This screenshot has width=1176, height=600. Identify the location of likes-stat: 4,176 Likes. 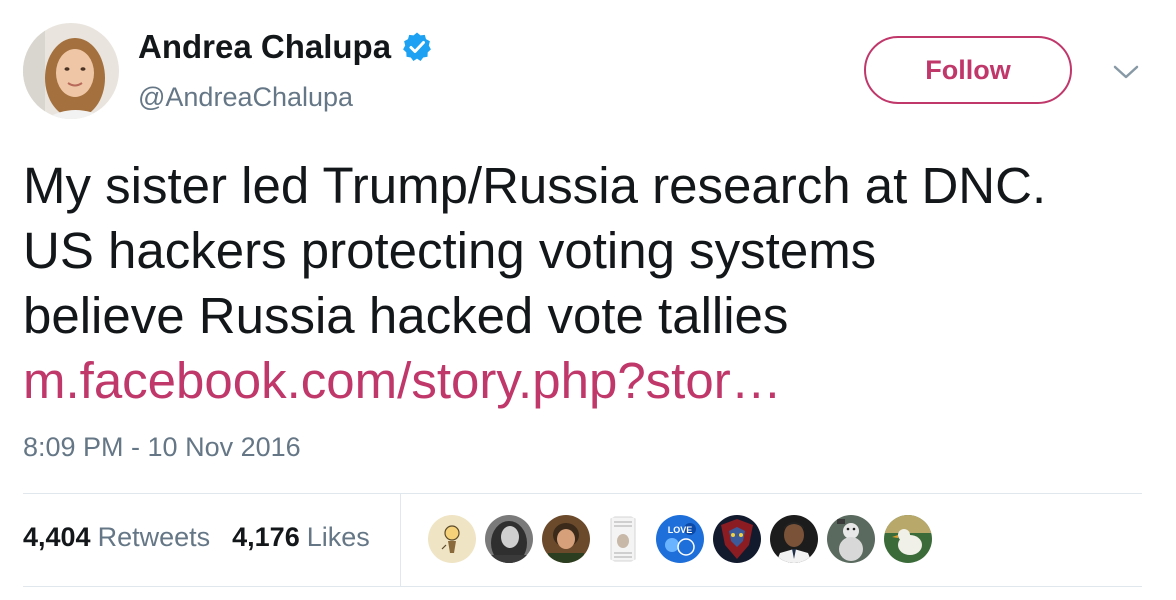
(301, 537).